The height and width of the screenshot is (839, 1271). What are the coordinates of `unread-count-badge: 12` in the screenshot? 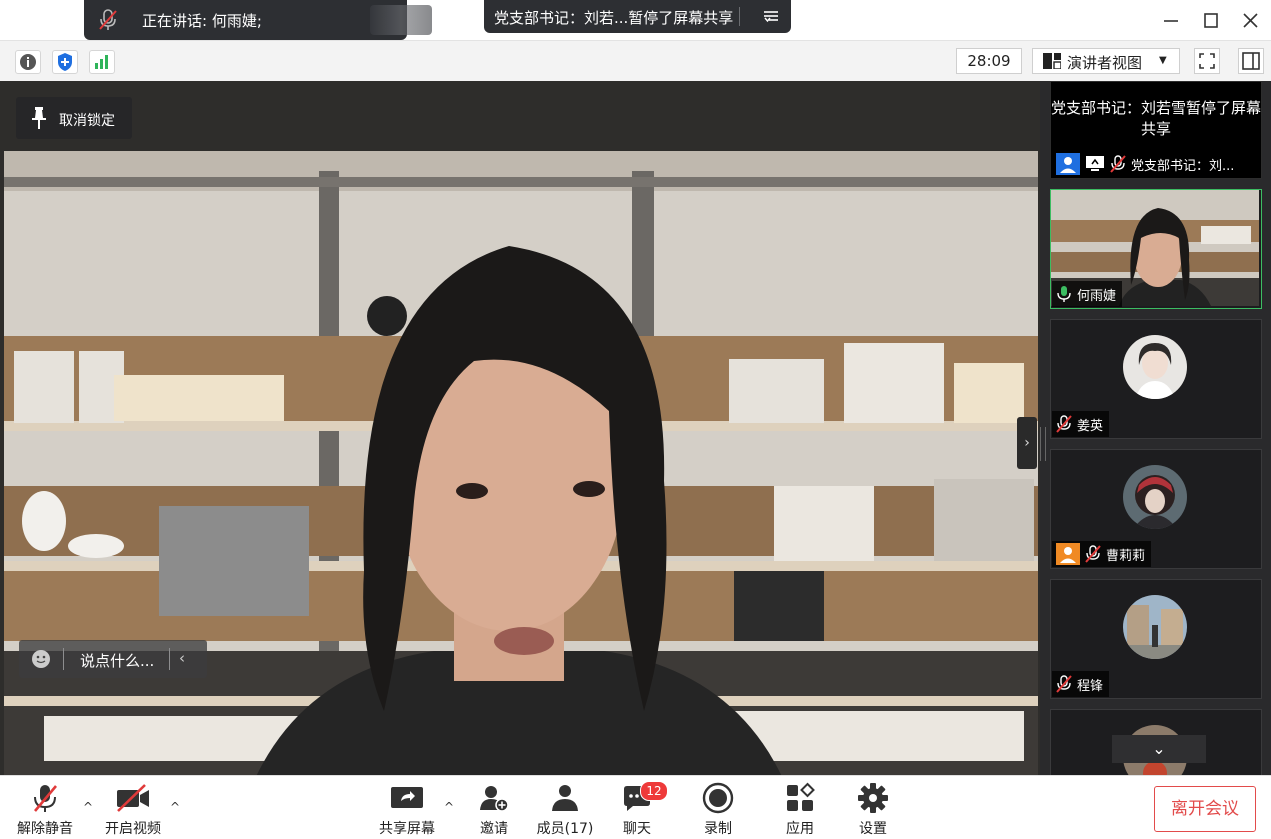 It's located at (654, 791).